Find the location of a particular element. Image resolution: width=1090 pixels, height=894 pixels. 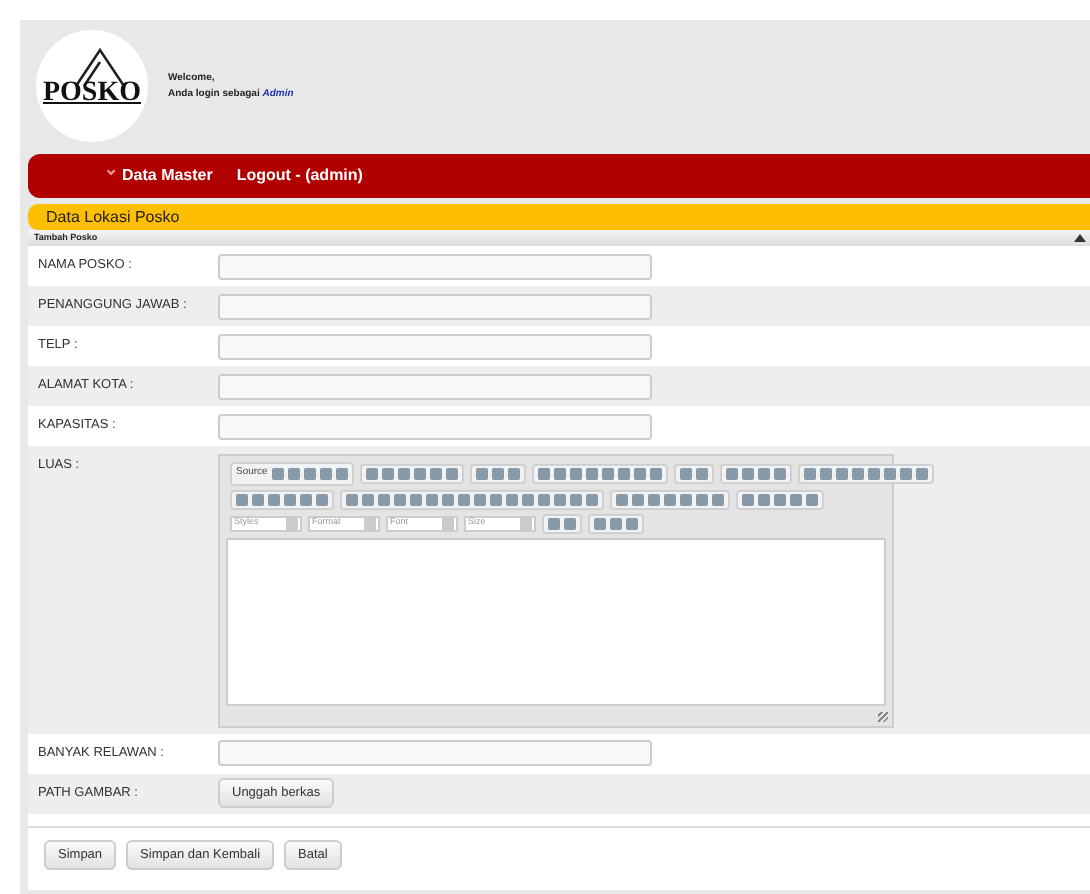

collapse-icon is located at coordinates (1080, 238).